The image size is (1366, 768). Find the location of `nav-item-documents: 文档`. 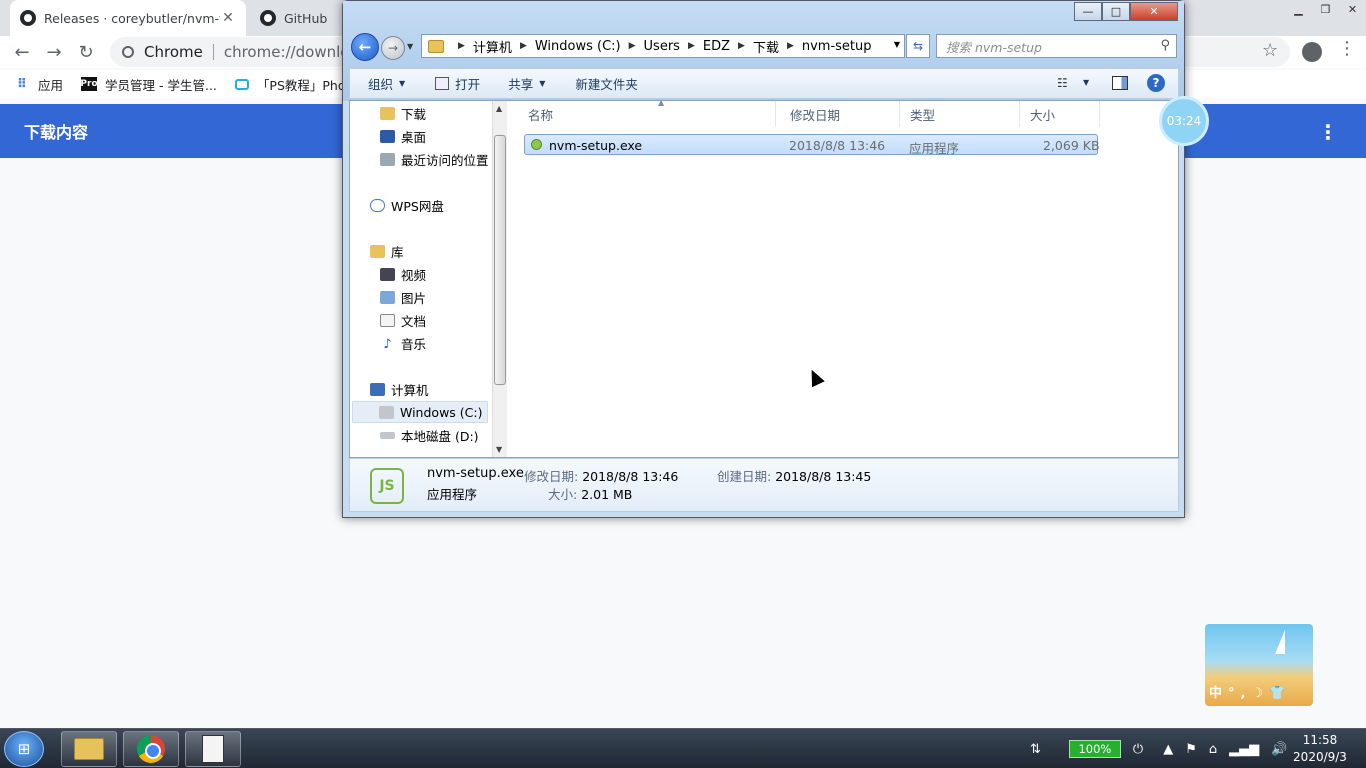

nav-item-documents: 文档 is located at coordinates (403, 320).